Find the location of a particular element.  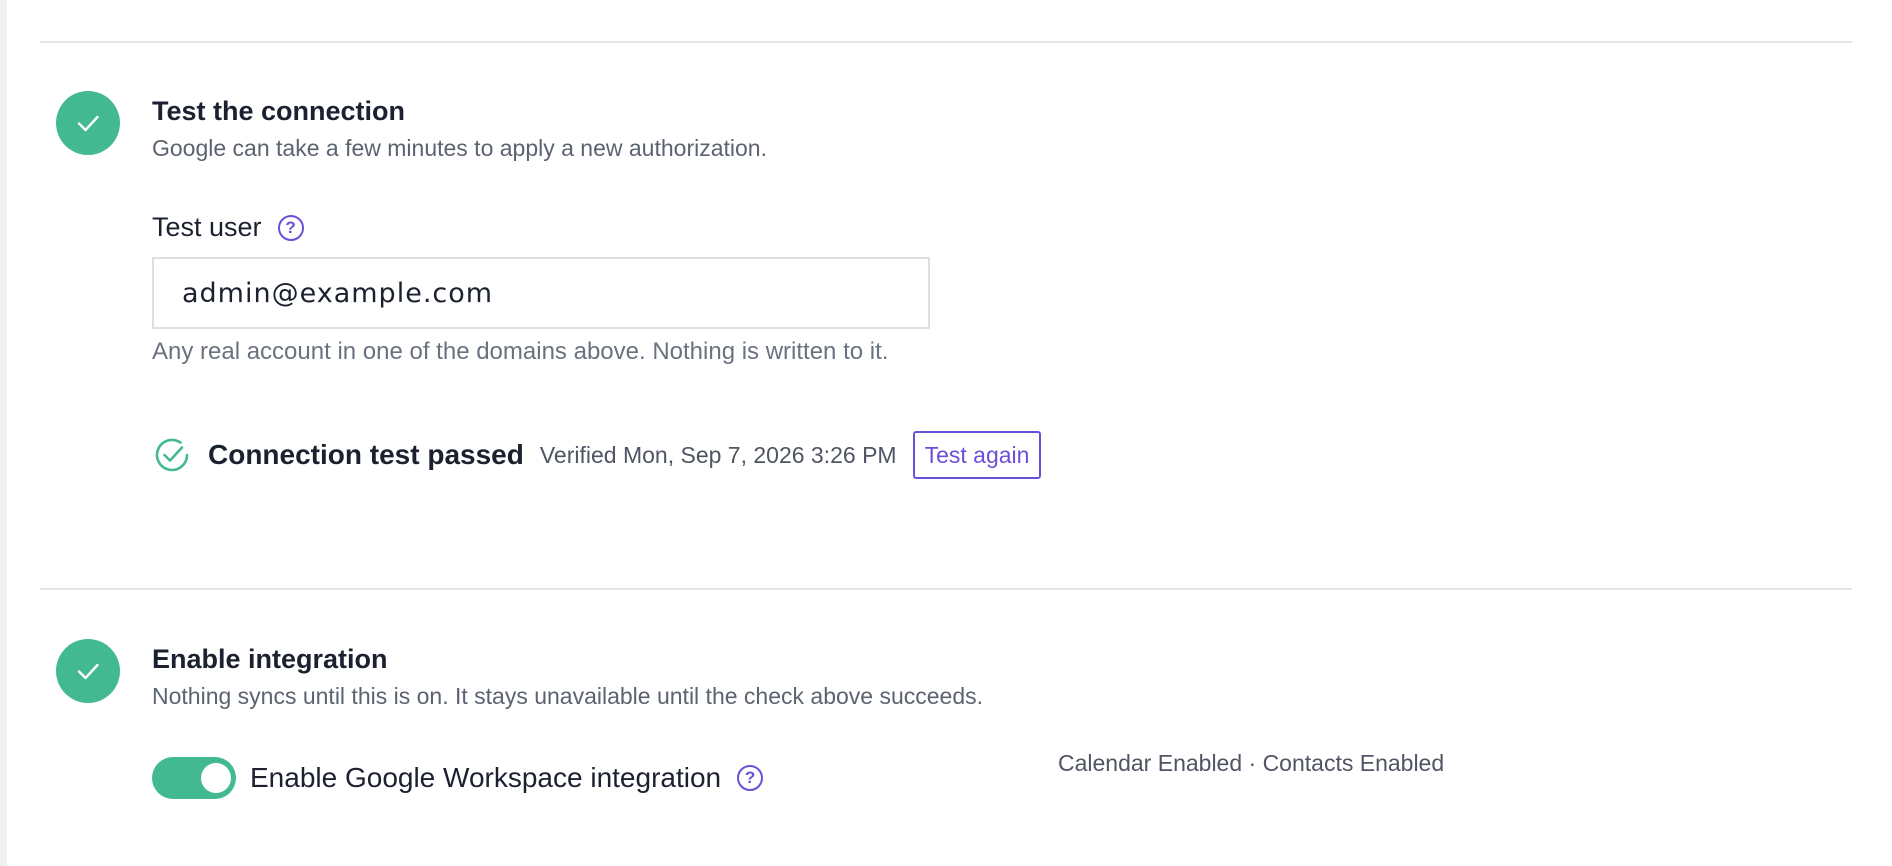

test-again-button: Test again is located at coordinates (977, 455).